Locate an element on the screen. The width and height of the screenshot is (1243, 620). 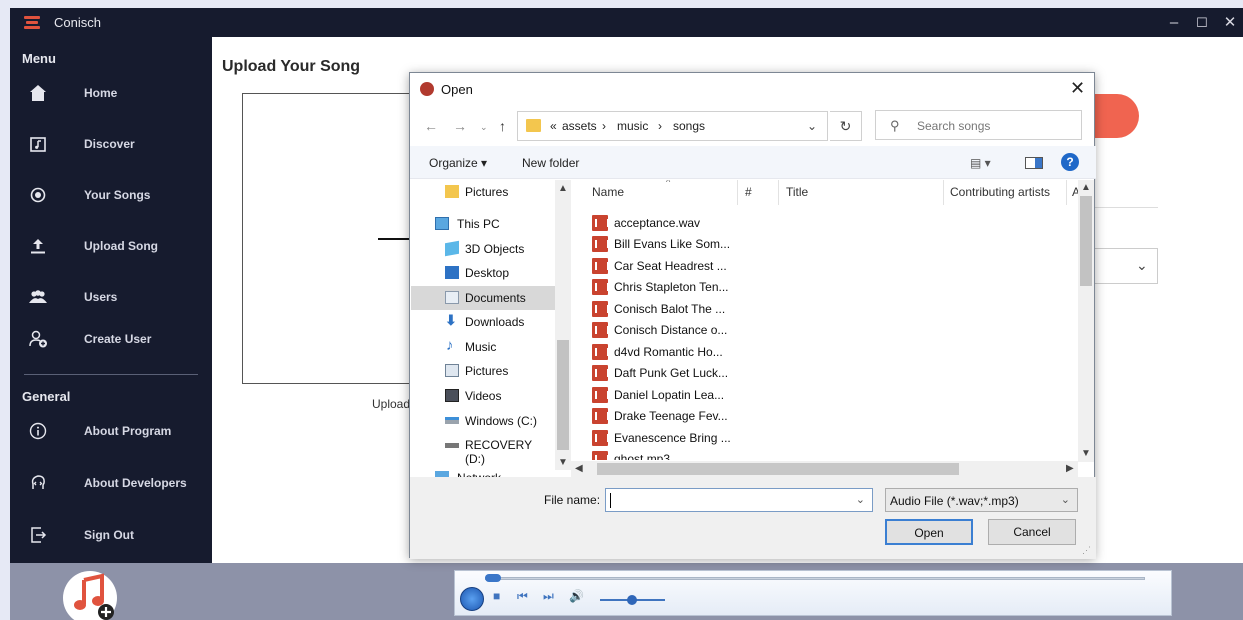
breadcrumb-songs: songs is located at coordinates (689, 126).